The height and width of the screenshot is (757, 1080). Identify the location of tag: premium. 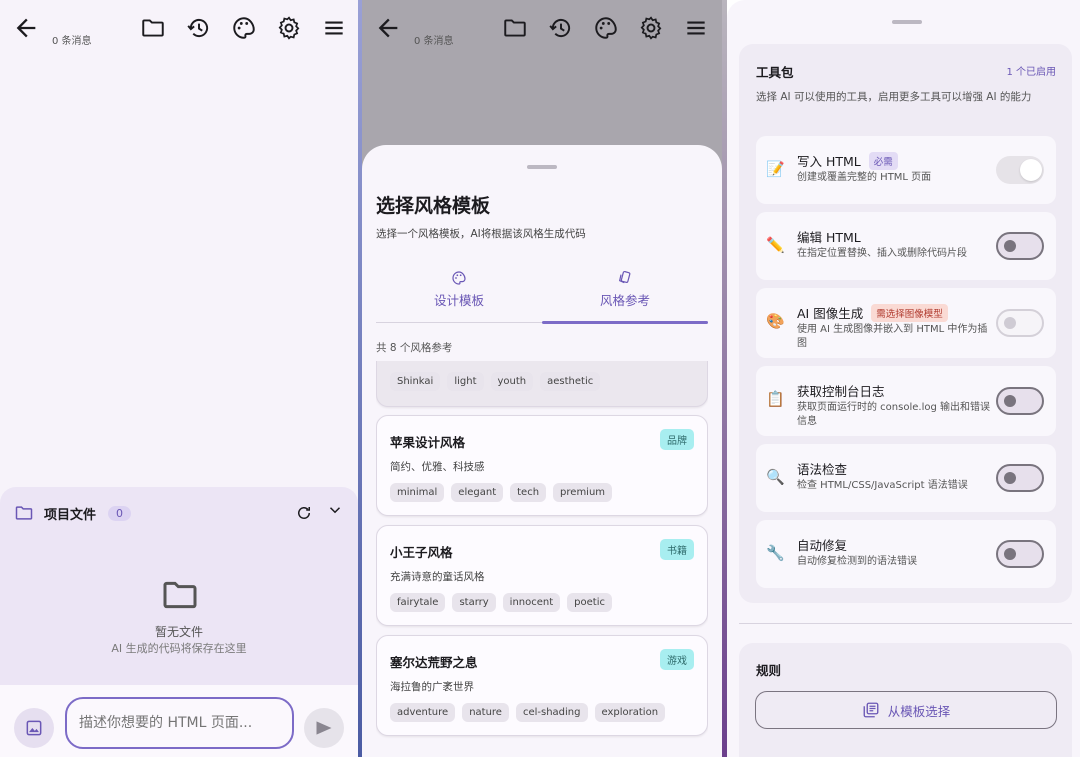
(583, 492).